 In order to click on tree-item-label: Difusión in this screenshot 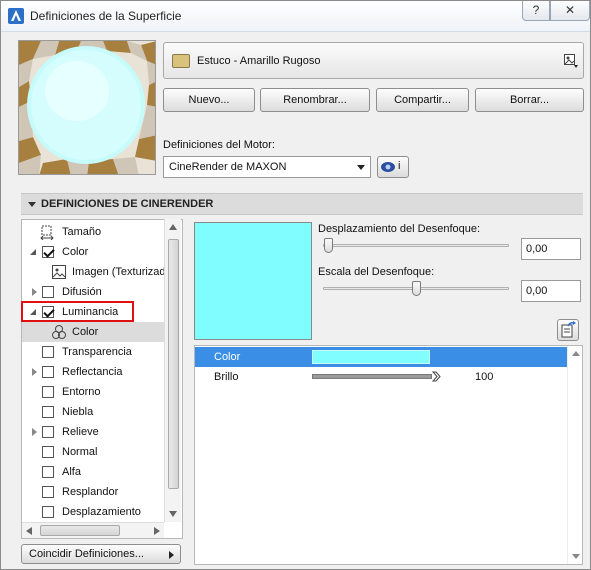, I will do `click(82, 292)`.